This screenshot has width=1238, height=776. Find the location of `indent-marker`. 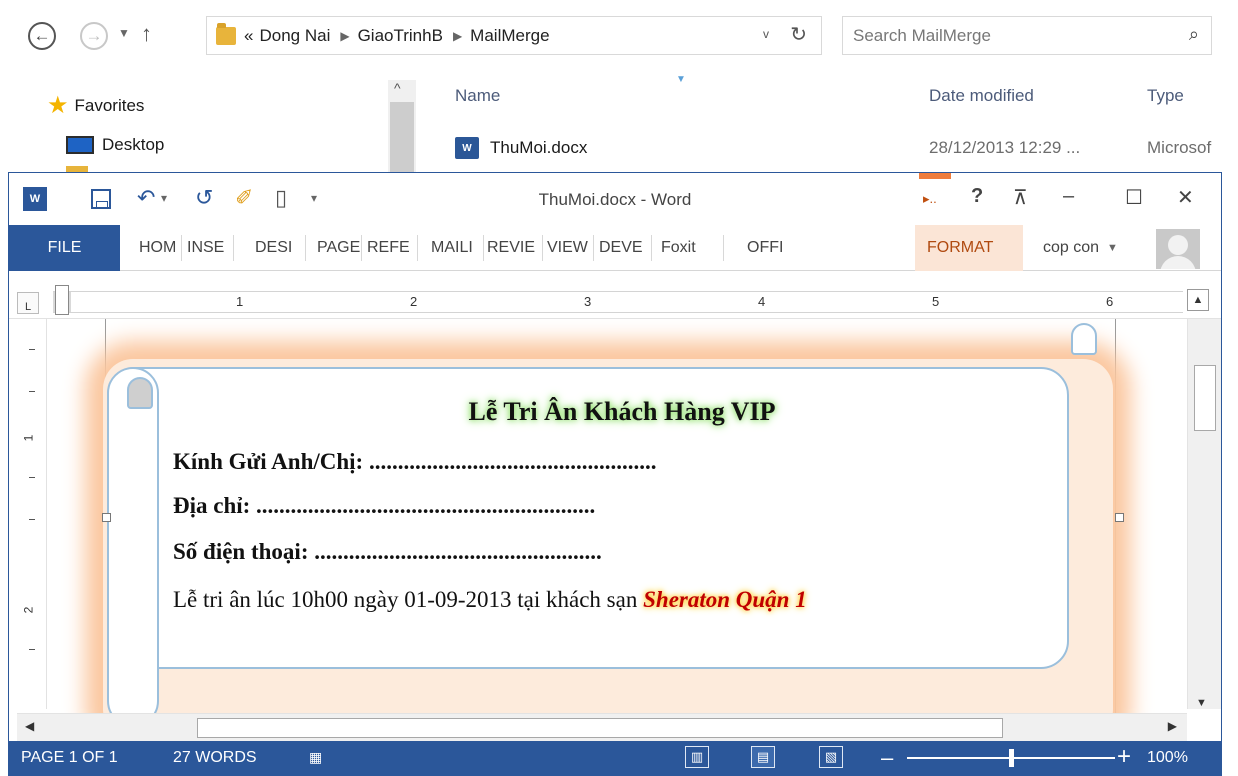

indent-marker is located at coordinates (62, 300).